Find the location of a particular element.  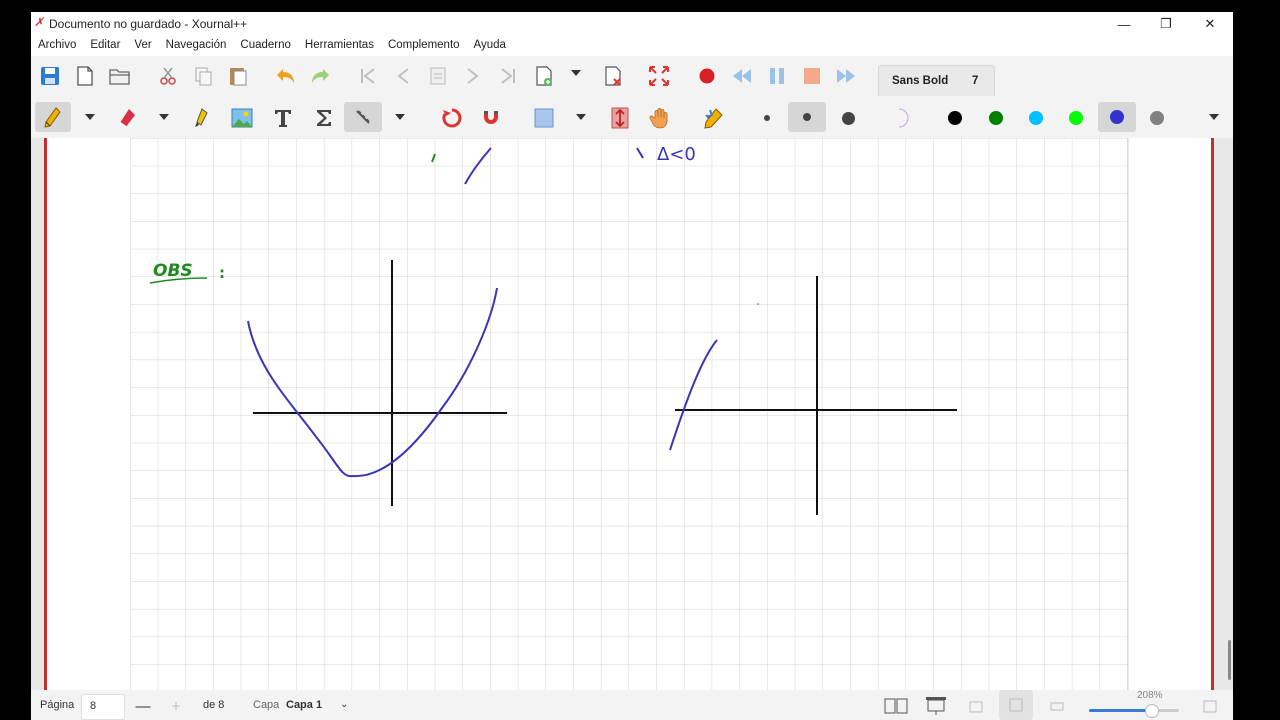

new-icon is located at coordinates (85, 76).